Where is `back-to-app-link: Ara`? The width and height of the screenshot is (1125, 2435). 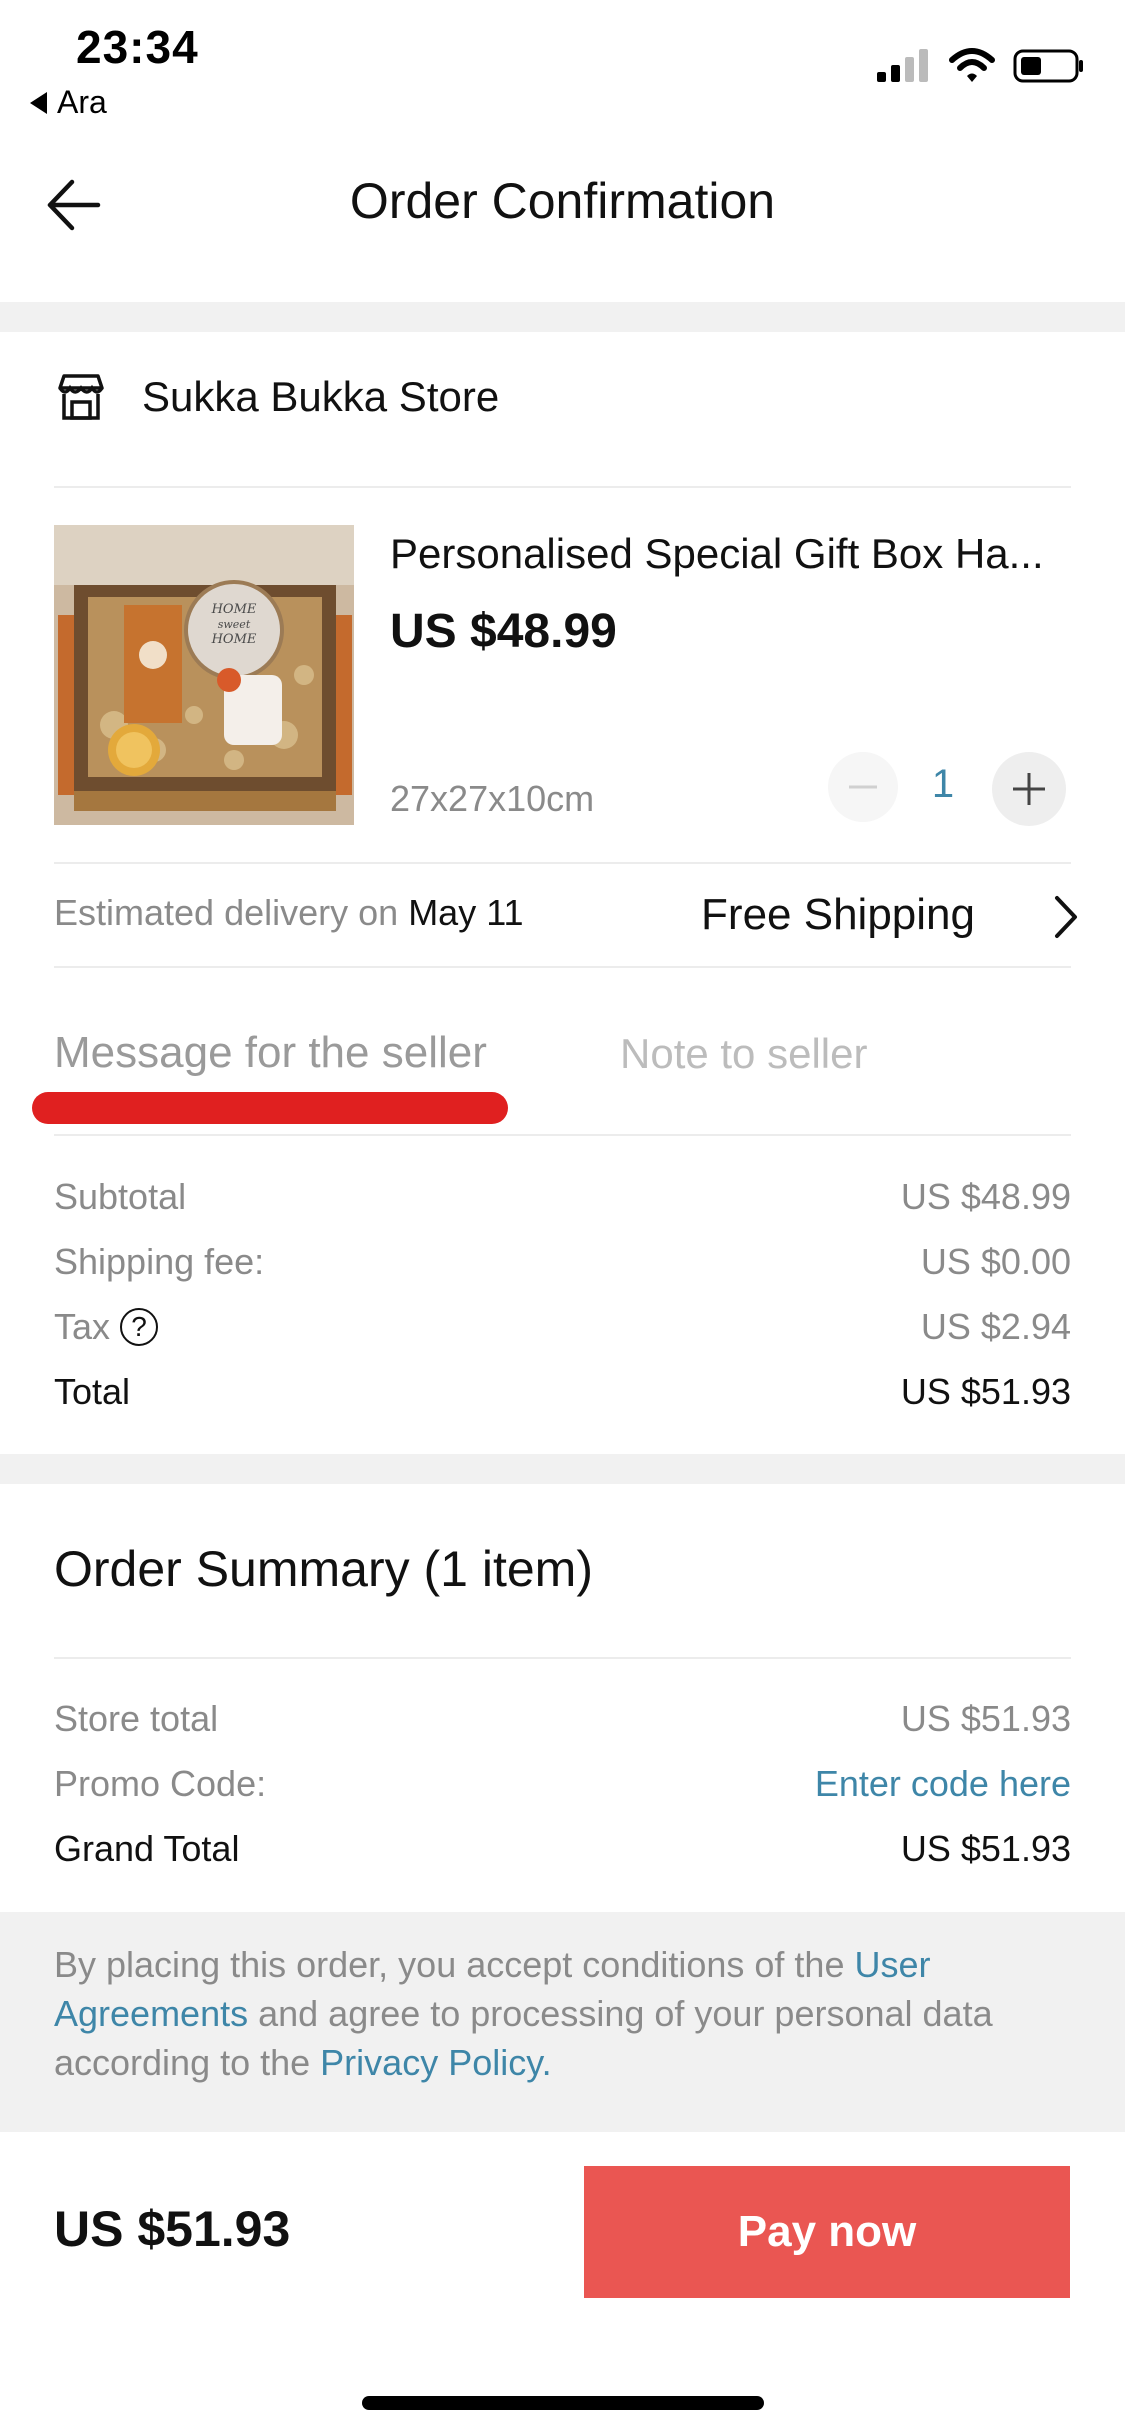 back-to-app-link: Ara is located at coordinates (68, 102).